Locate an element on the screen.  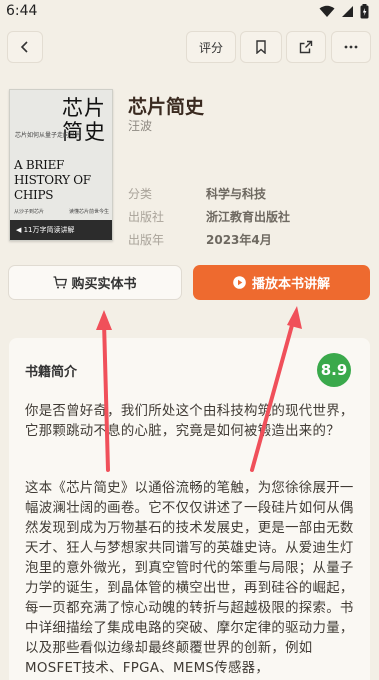
cover-subtitle: 芯片如何从量子走向世界 is located at coordinates (48, 135).